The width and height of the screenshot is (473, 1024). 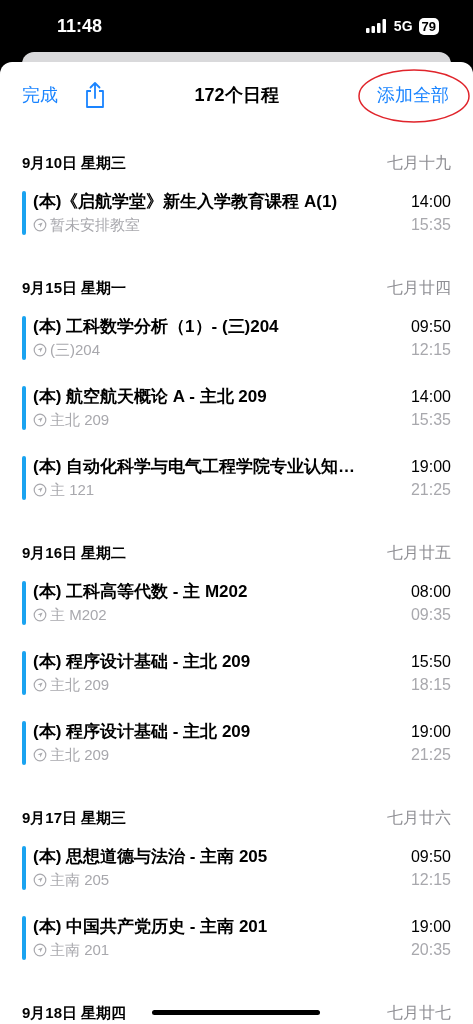 I want to click on status-time: 11:48, so click(x=80, y=26).